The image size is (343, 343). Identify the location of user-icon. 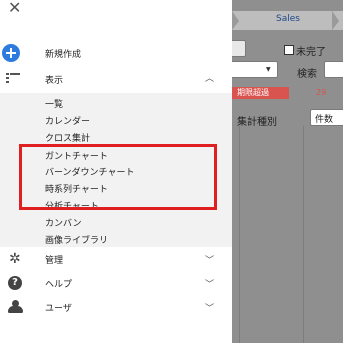
(15, 306).